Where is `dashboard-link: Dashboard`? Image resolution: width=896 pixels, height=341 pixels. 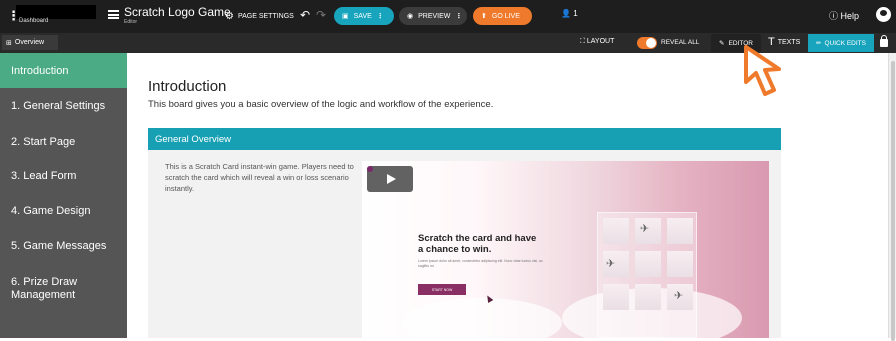
dashboard-link: Dashboard is located at coordinates (33, 21).